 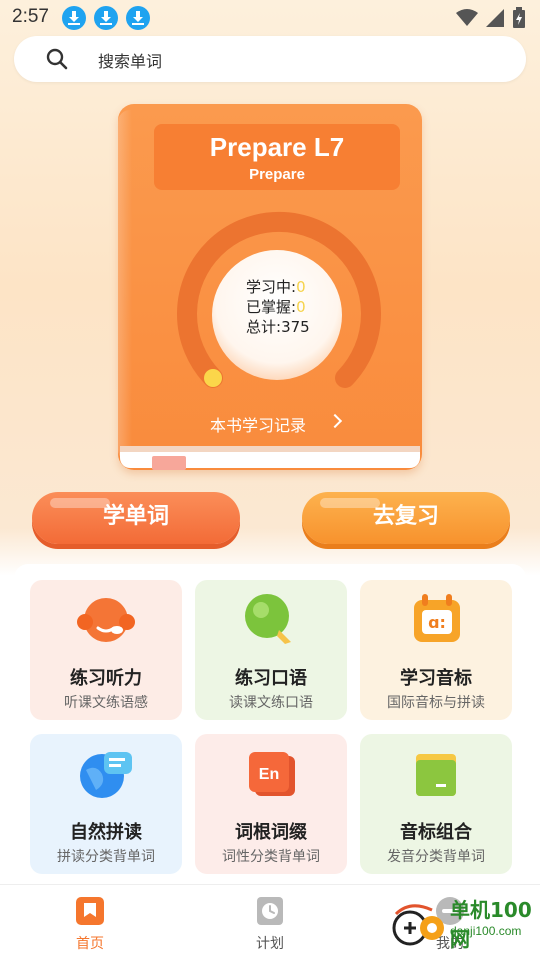 What do you see at coordinates (335, 421) in the screenshot?
I see `chevron-right-icon` at bounding box center [335, 421].